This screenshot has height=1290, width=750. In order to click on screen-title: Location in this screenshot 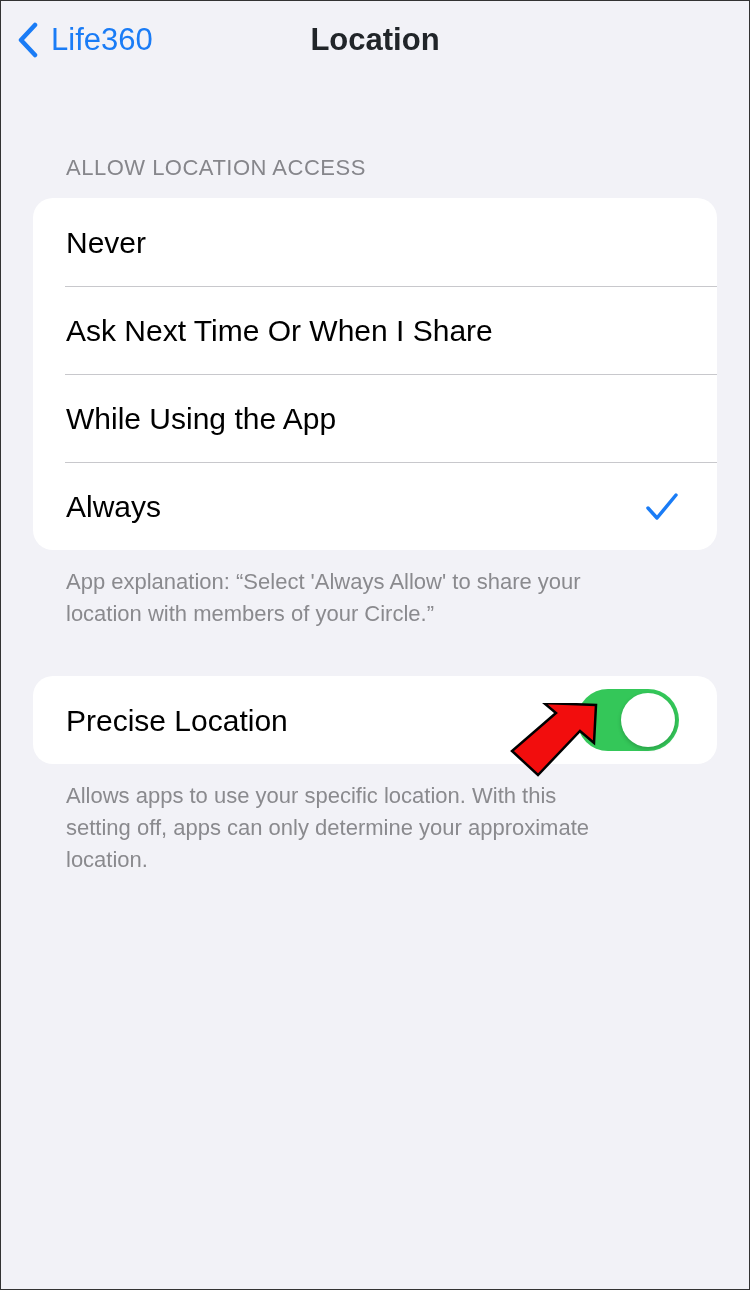, I will do `click(375, 39)`.